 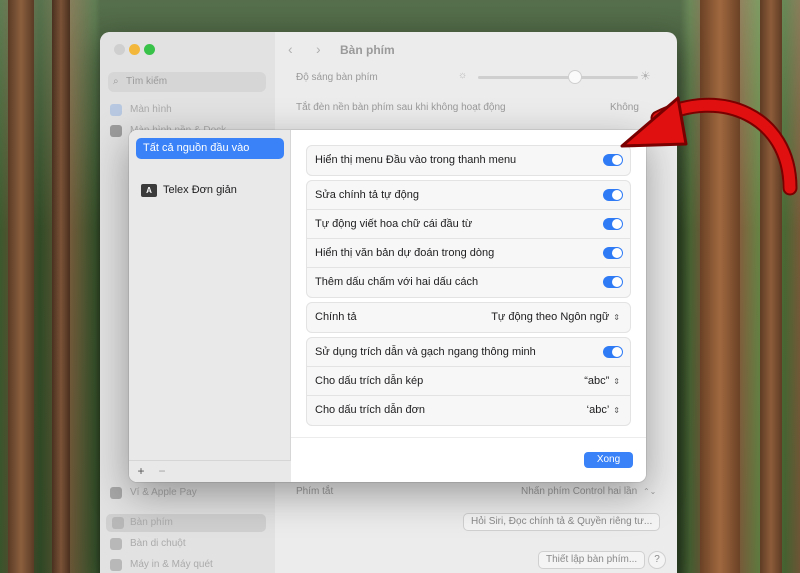 What do you see at coordinates (468, 437) in the screenshot?
I see `sheet-divider` at bounding box center [468, 437].